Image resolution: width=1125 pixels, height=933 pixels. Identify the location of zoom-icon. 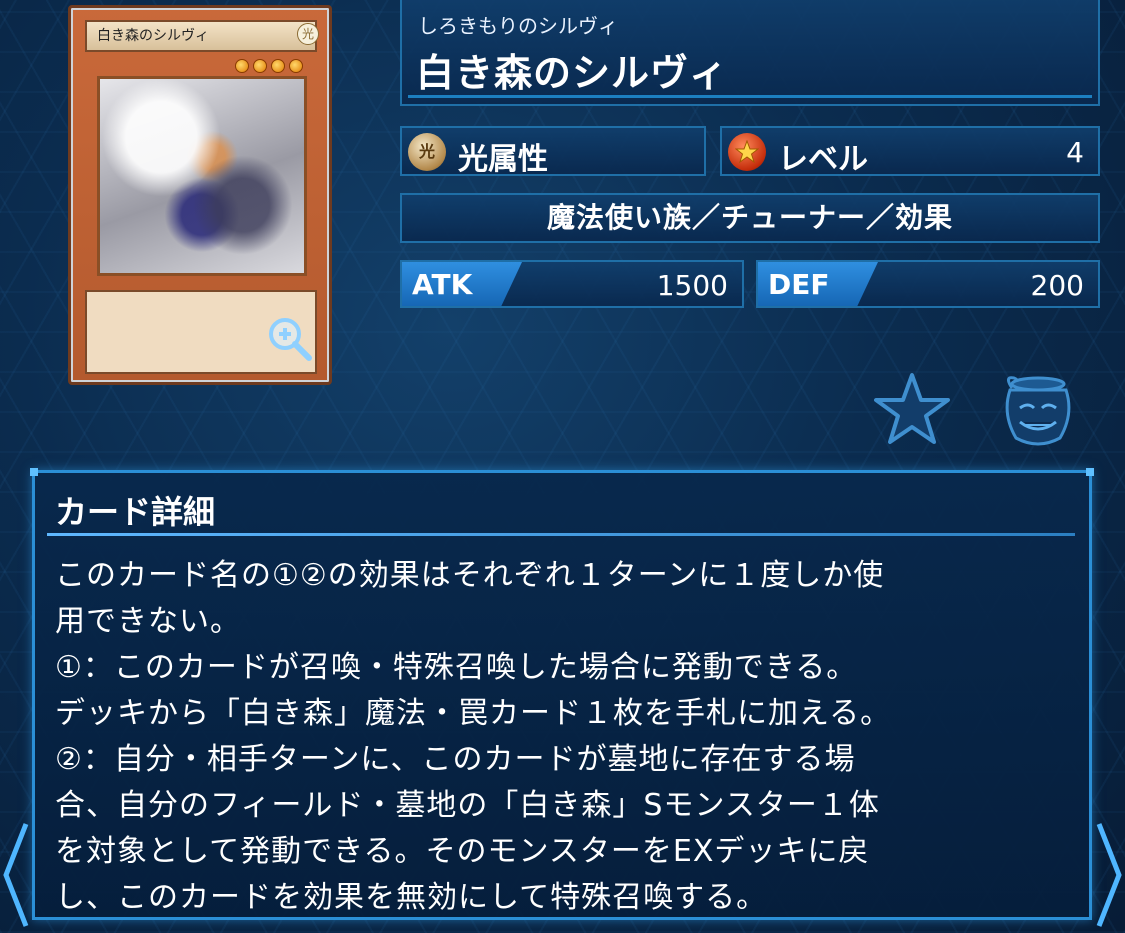
(289, 338).